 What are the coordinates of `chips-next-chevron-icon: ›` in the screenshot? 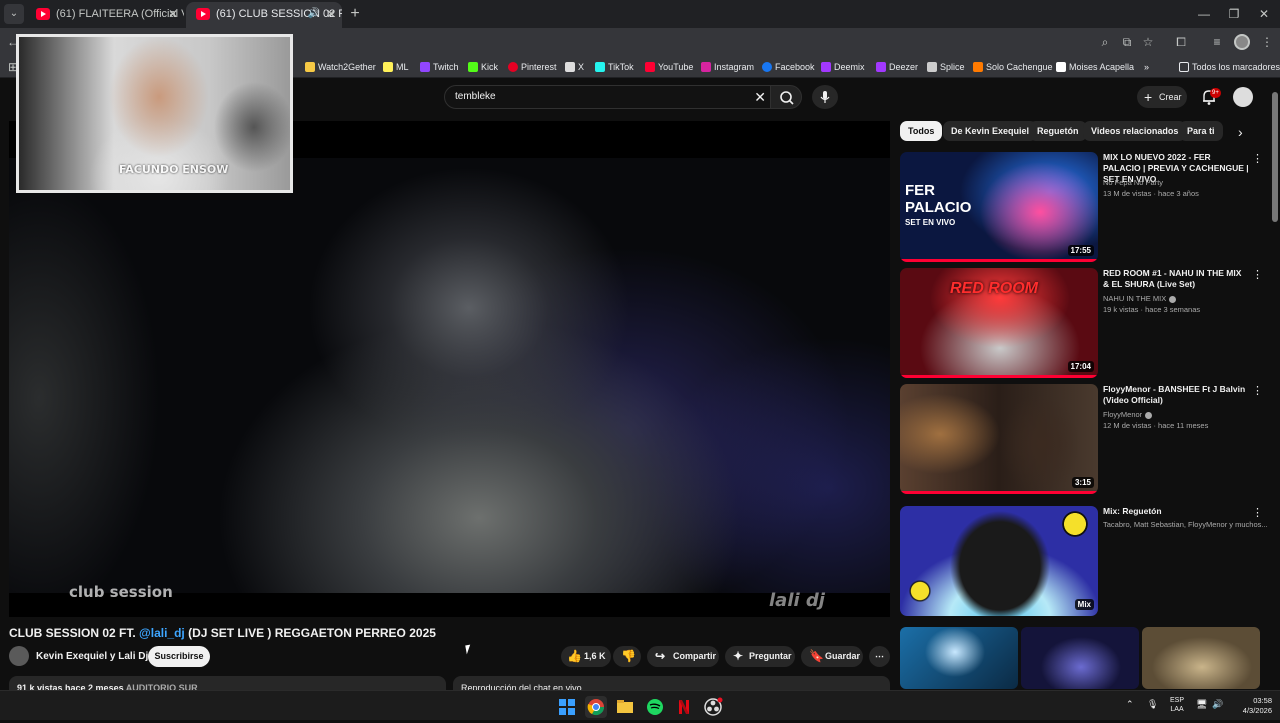 It's located at (1240, 132).